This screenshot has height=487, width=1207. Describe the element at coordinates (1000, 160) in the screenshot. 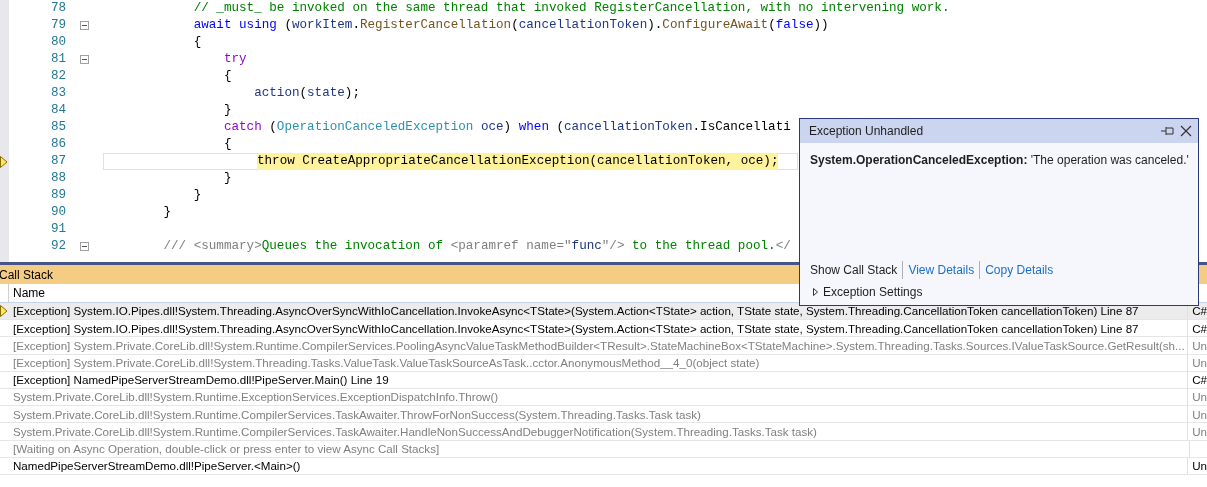

I see `exception-message: System.OperationCanceledException: 'The operation was canceled.'` at that location.